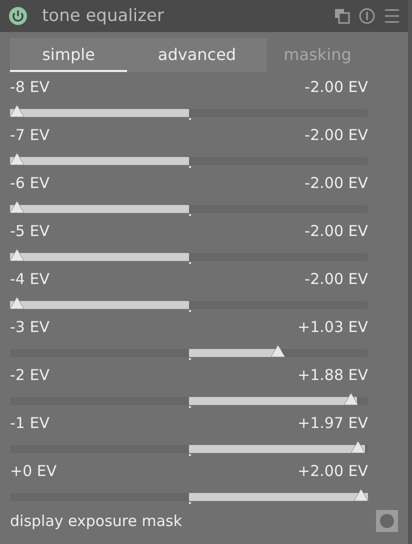  What do you see at coordinates (333, 375) in the screenshot?
I see `slider-value: +1.88 EV` at bounding box center [333, 375].